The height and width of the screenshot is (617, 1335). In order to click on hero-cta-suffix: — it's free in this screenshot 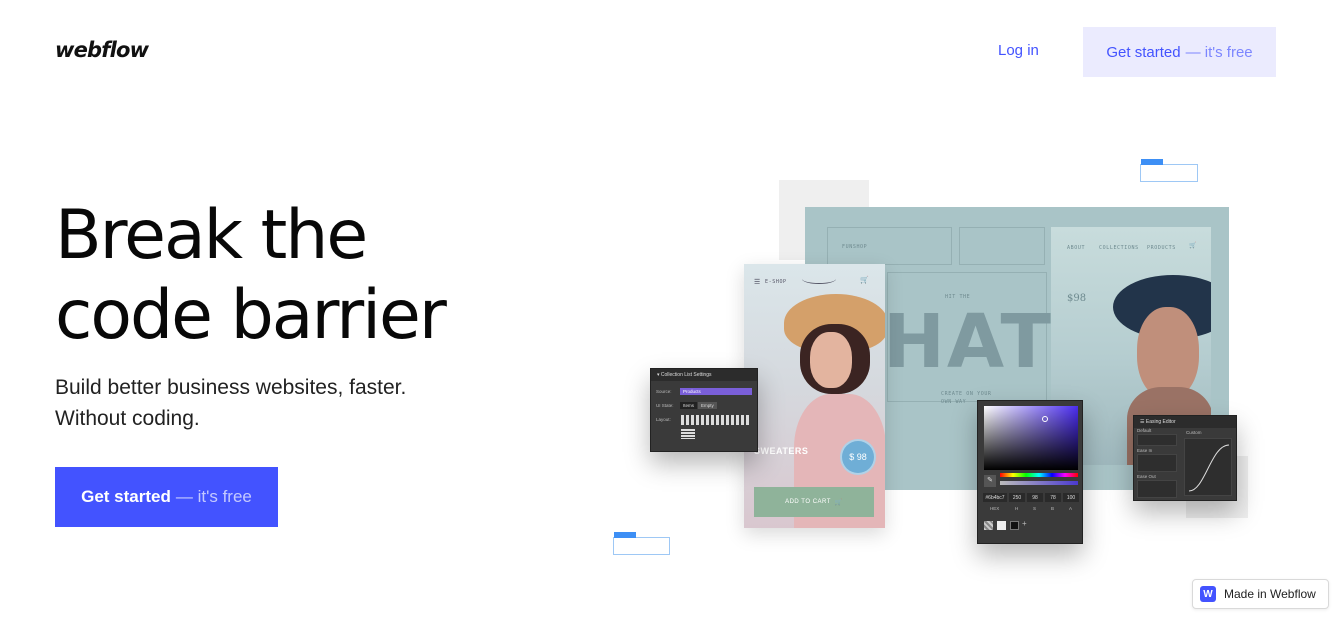, I will do `click(213, 496)`.